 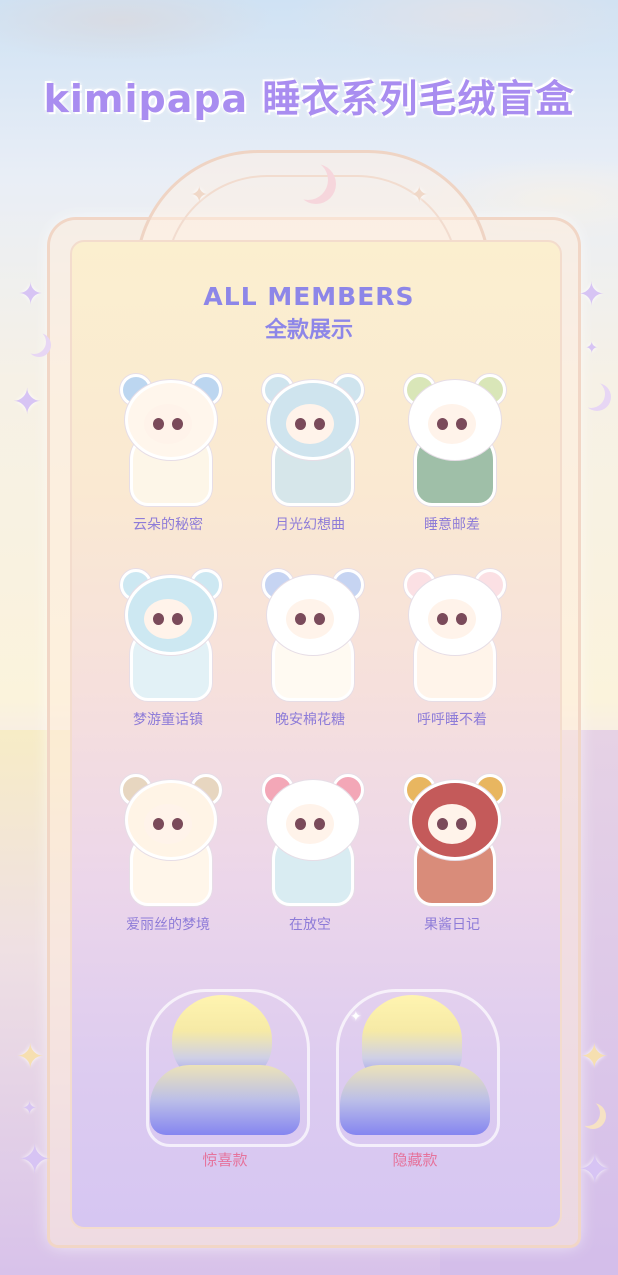 I want to click on member-name: 果酱日记, so click(x=452, y=925).